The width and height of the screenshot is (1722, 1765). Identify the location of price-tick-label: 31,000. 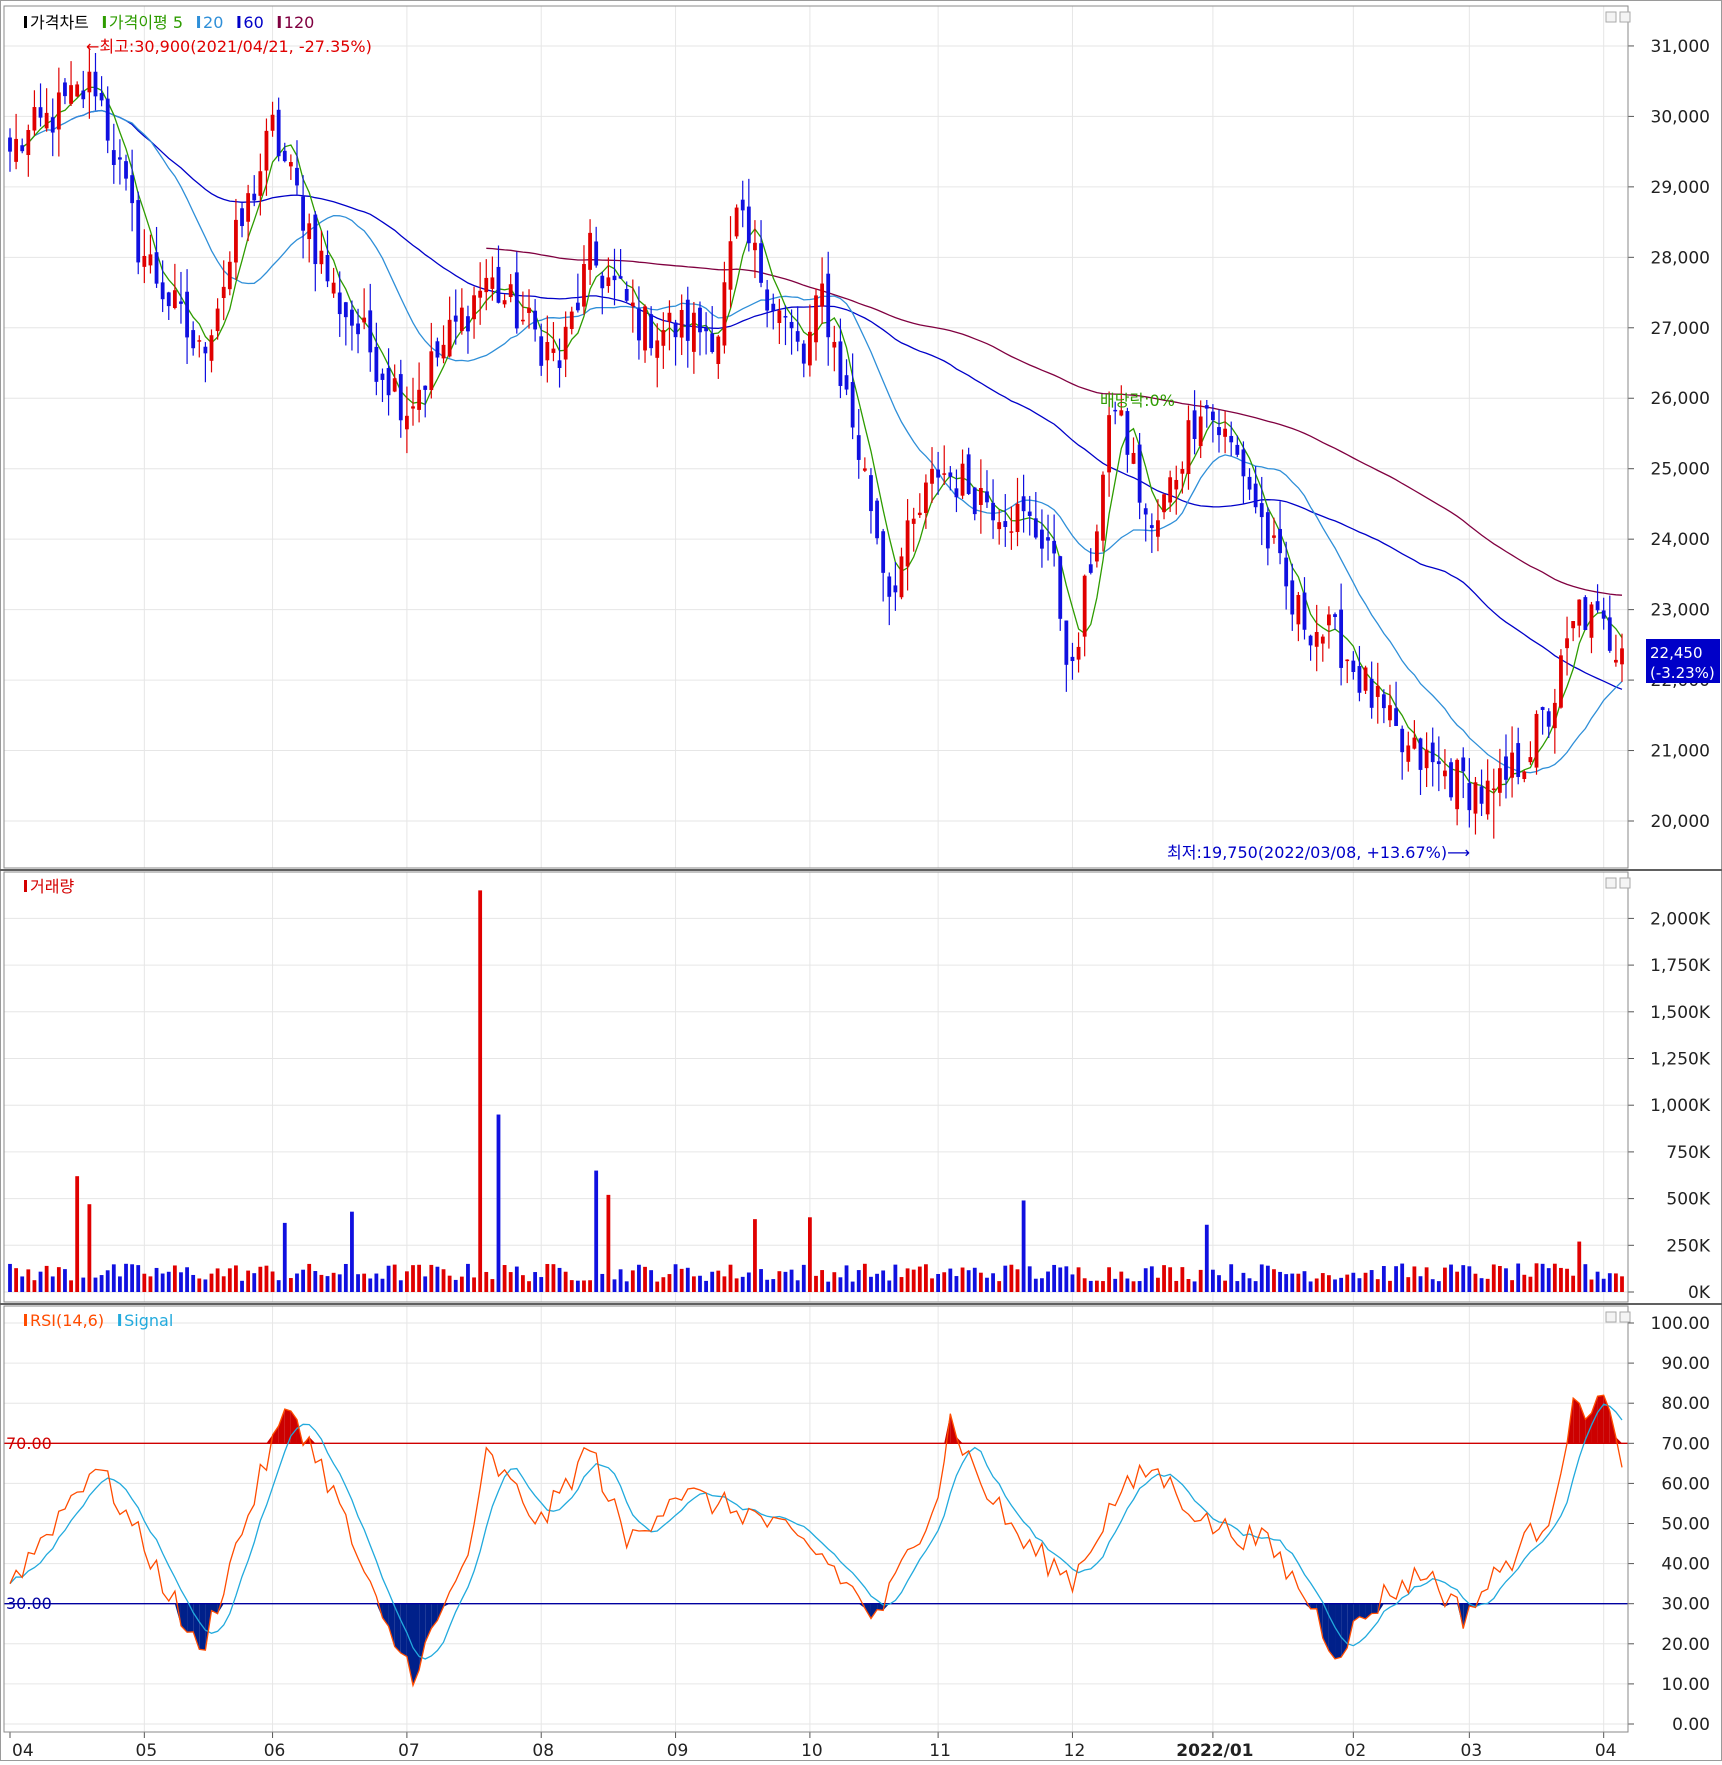
(1680, 47).